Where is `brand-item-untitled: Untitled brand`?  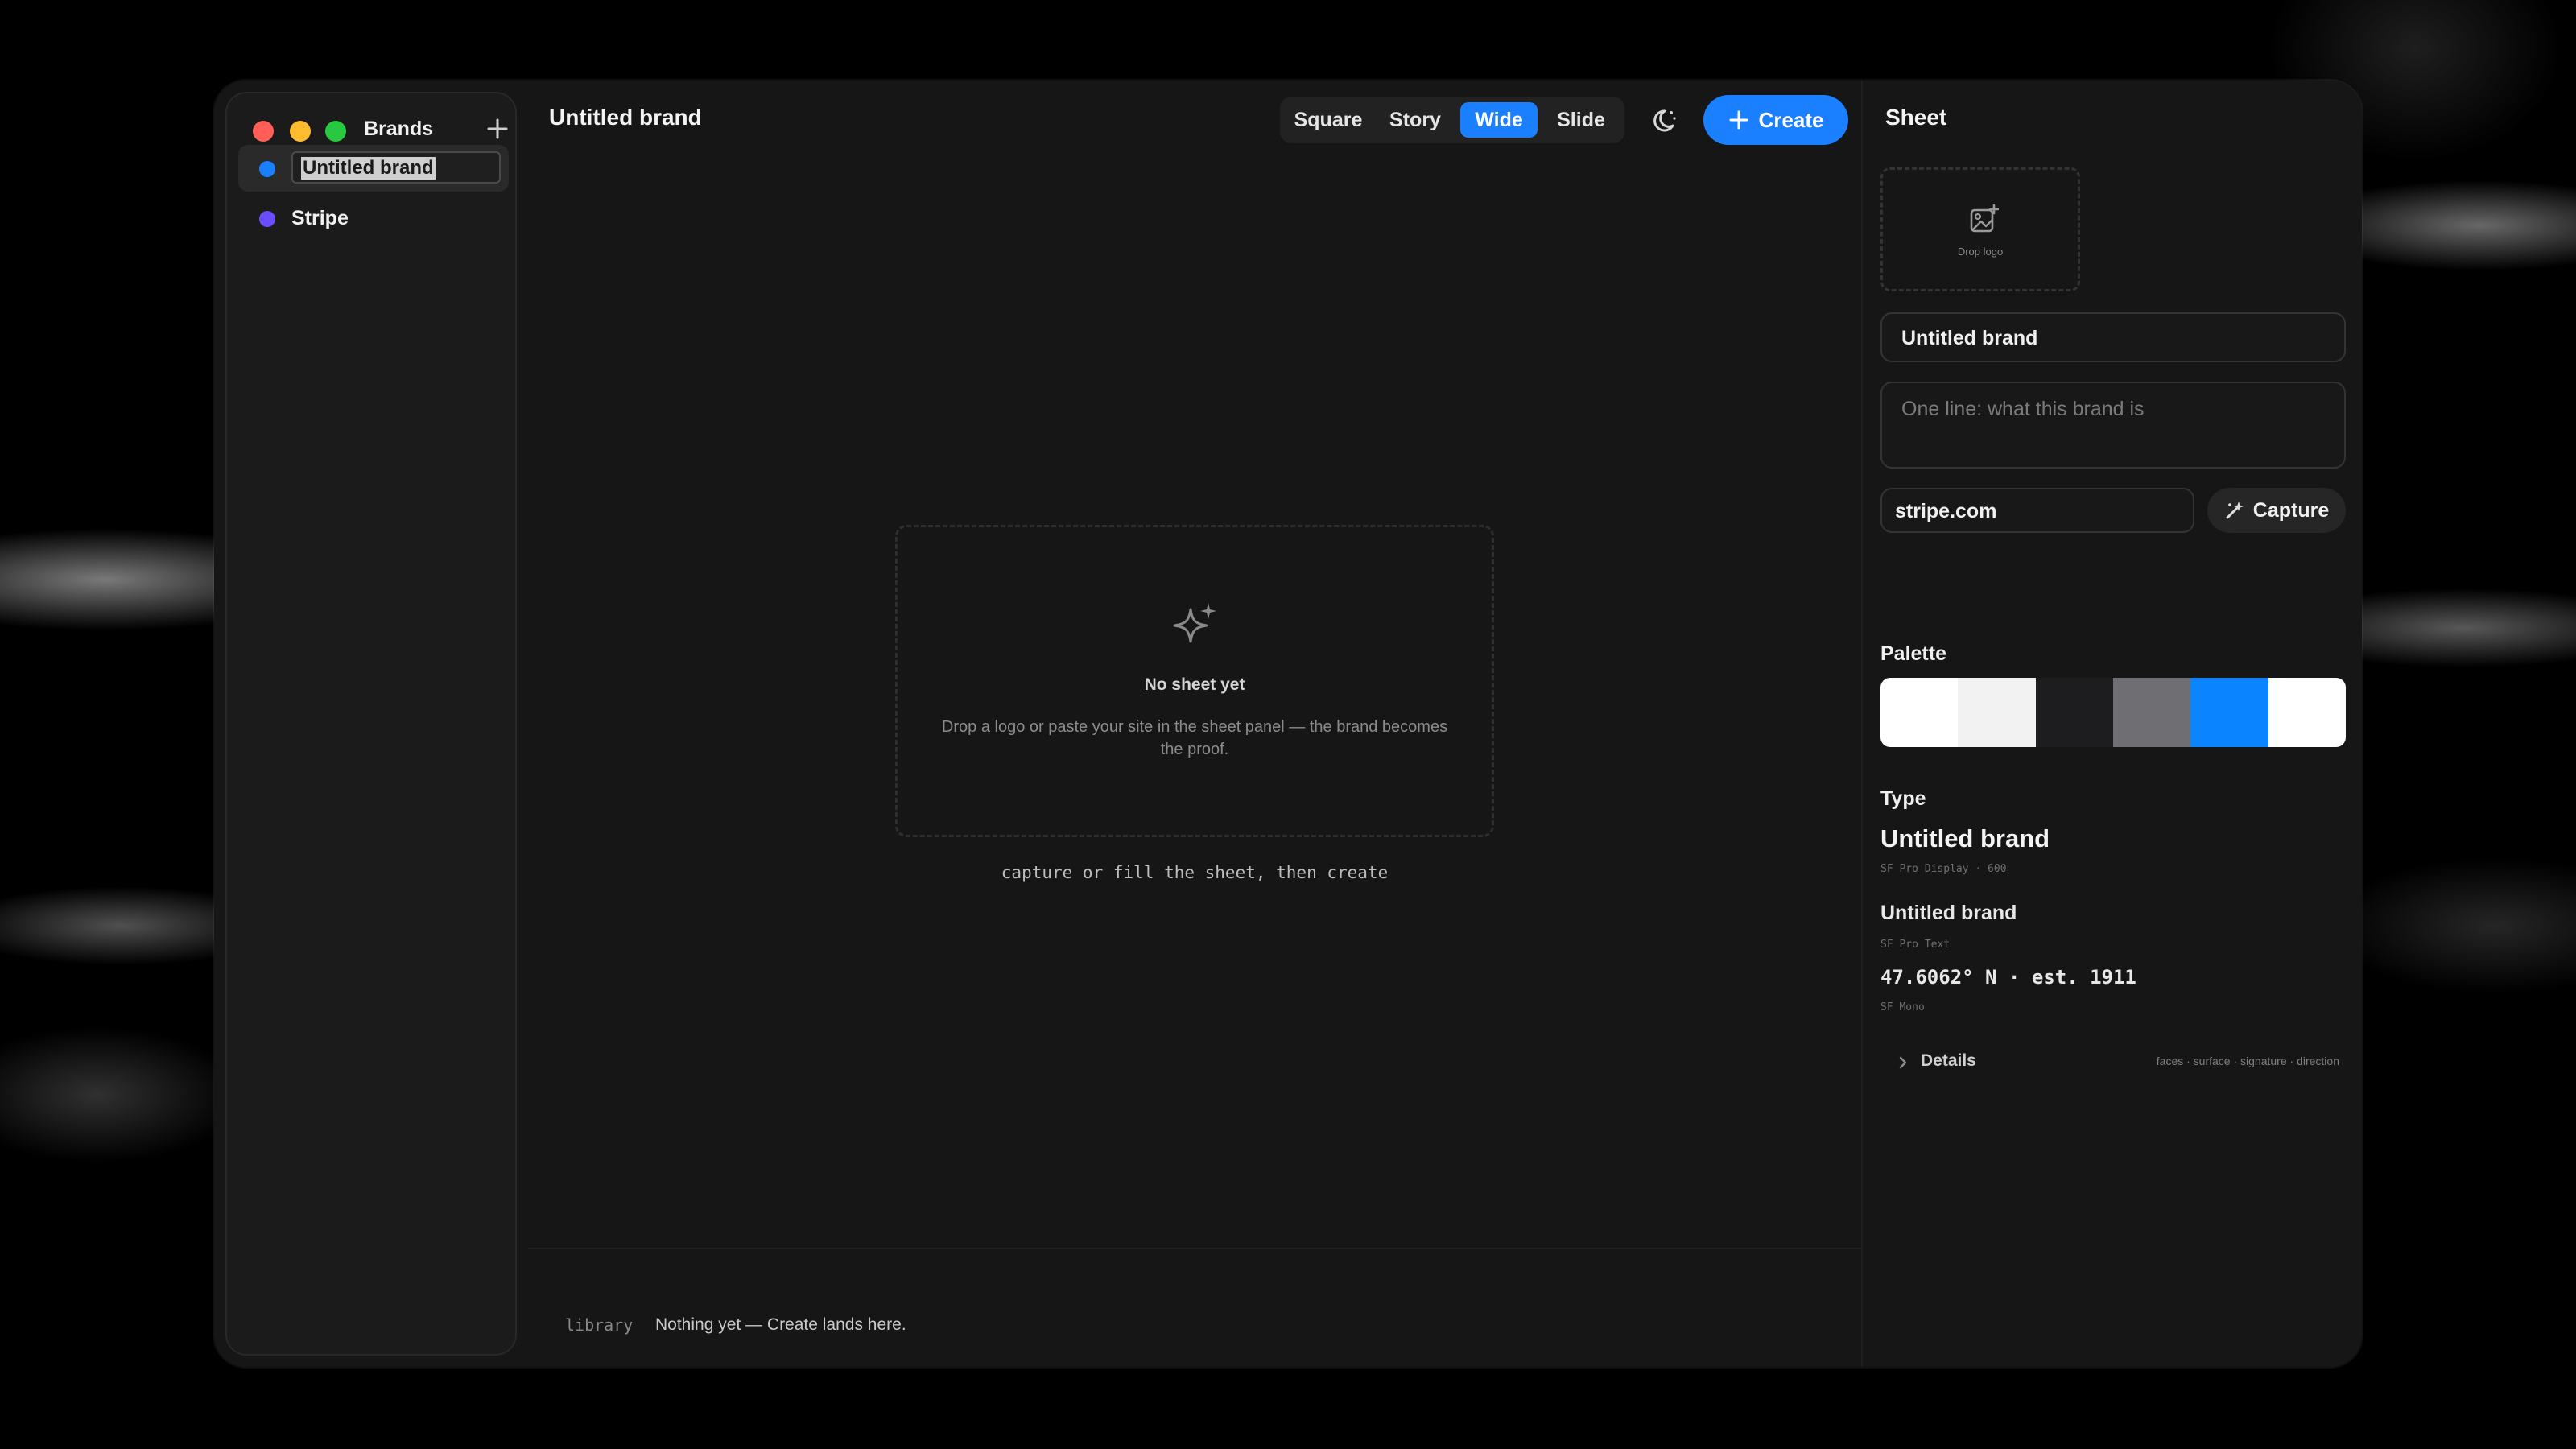
brand-item-untitled: Untitled brand is located at coordinates (373, 168).